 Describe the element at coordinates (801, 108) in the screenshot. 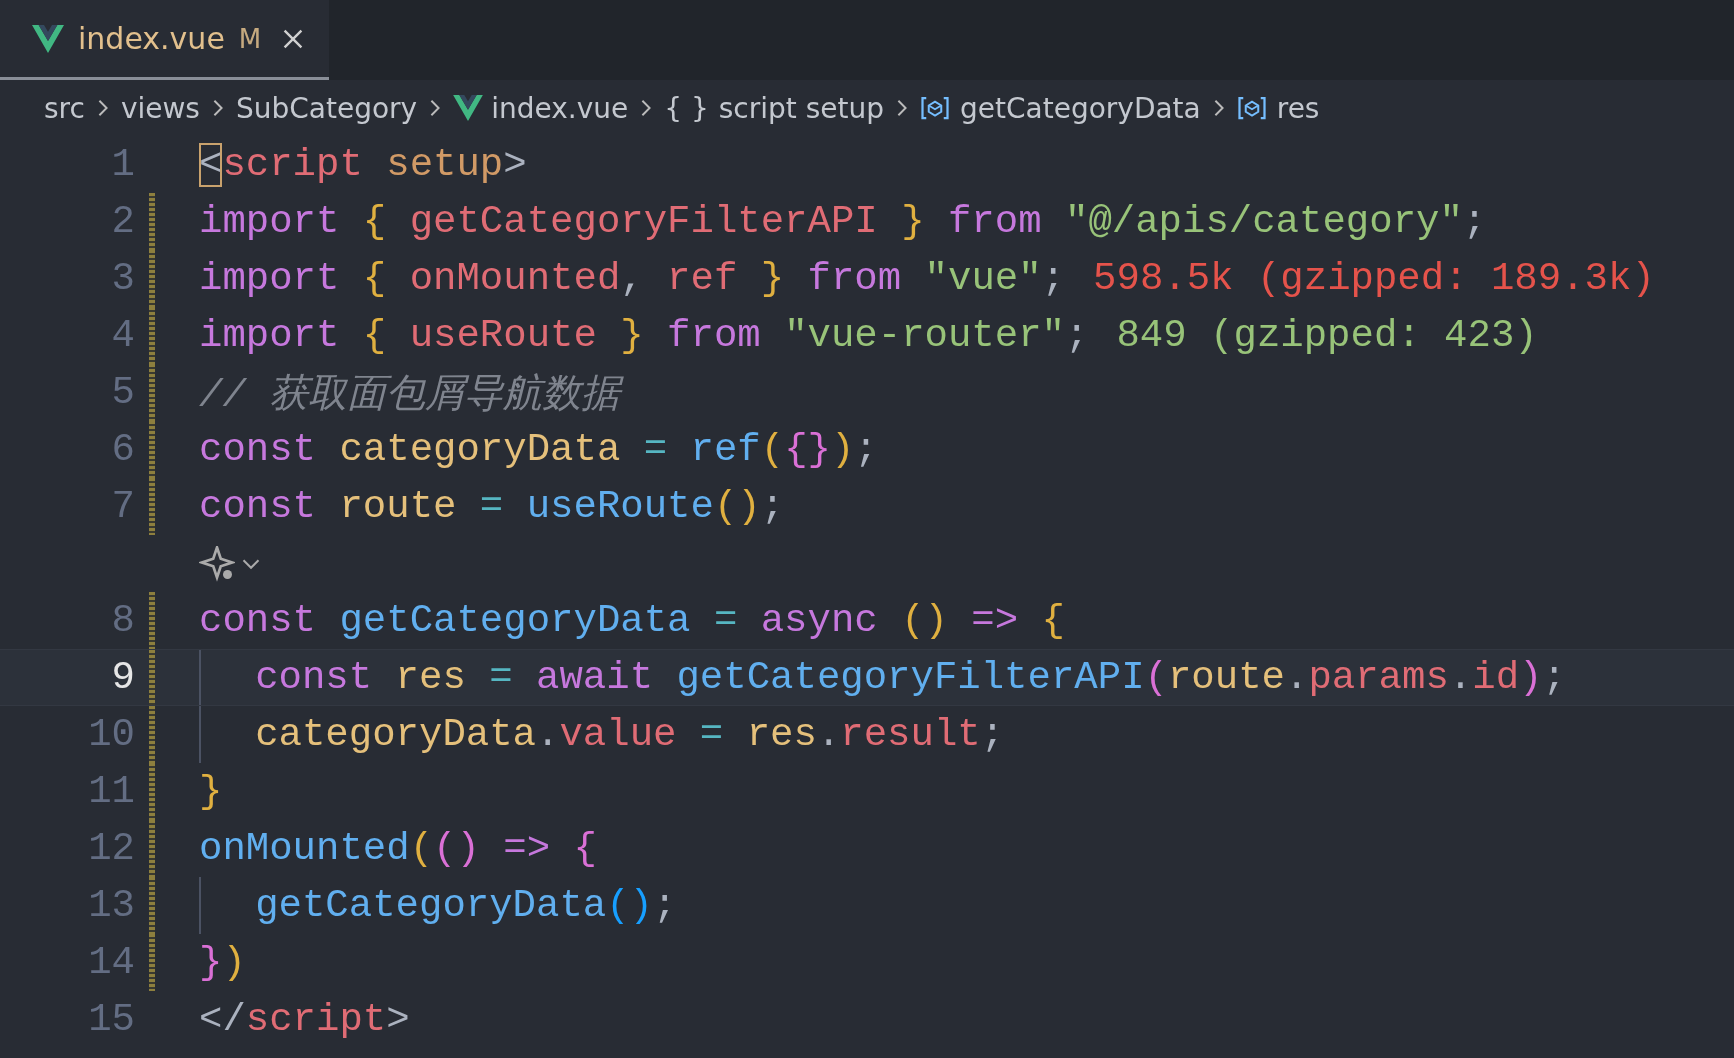

I see `breadcrumb-item: script setup` at that location.